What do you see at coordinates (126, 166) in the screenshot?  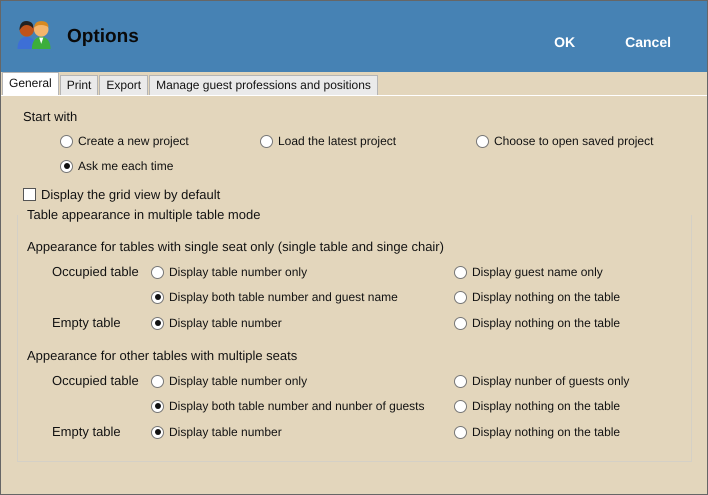 I see `radio-label: Ask me each time` at bounding box center [126, 166].